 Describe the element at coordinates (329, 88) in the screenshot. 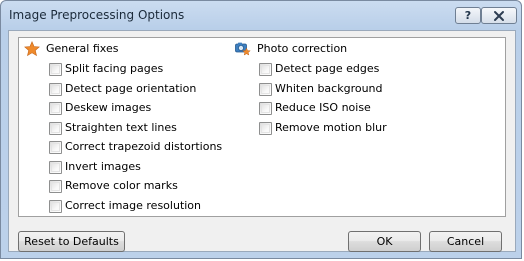

I see `option-label: Whiten background` at that location.